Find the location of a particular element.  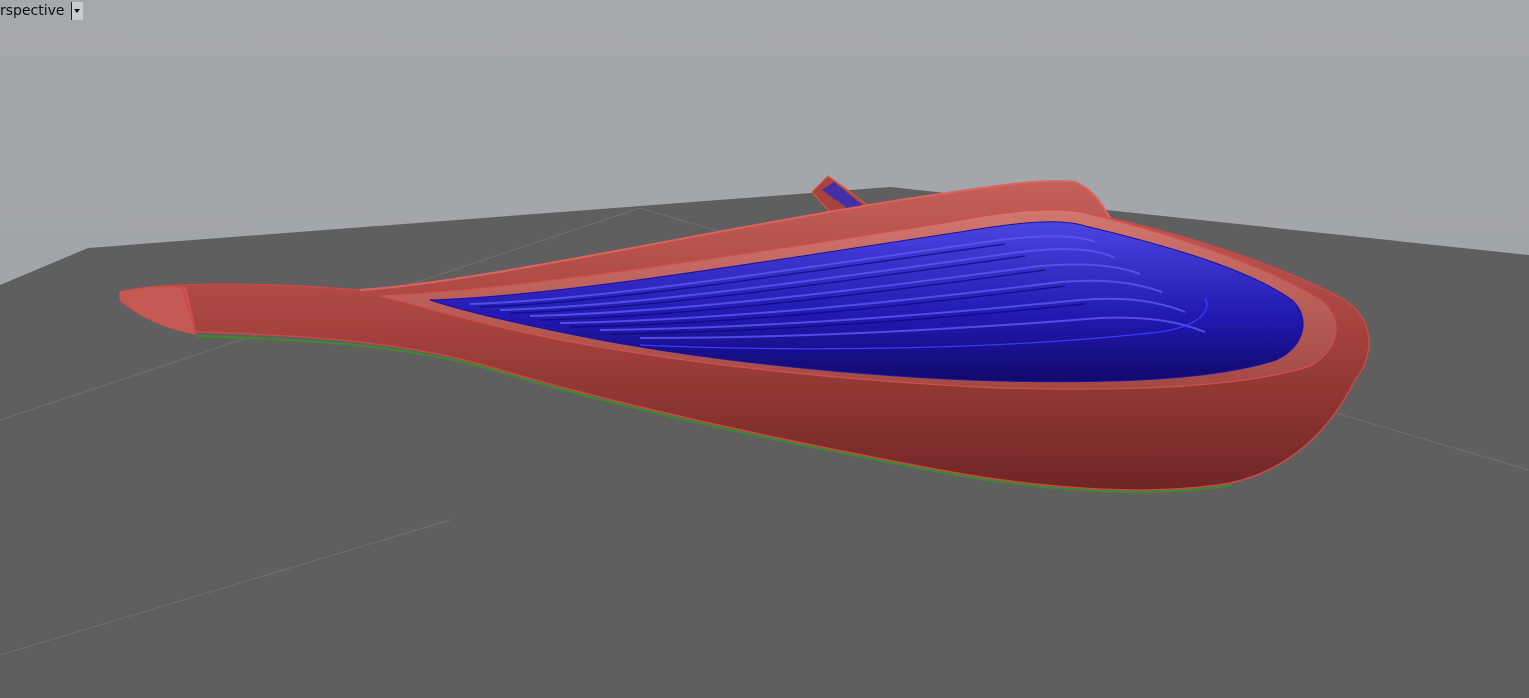

chevron-down-icon is located at coordinates (77, 11).